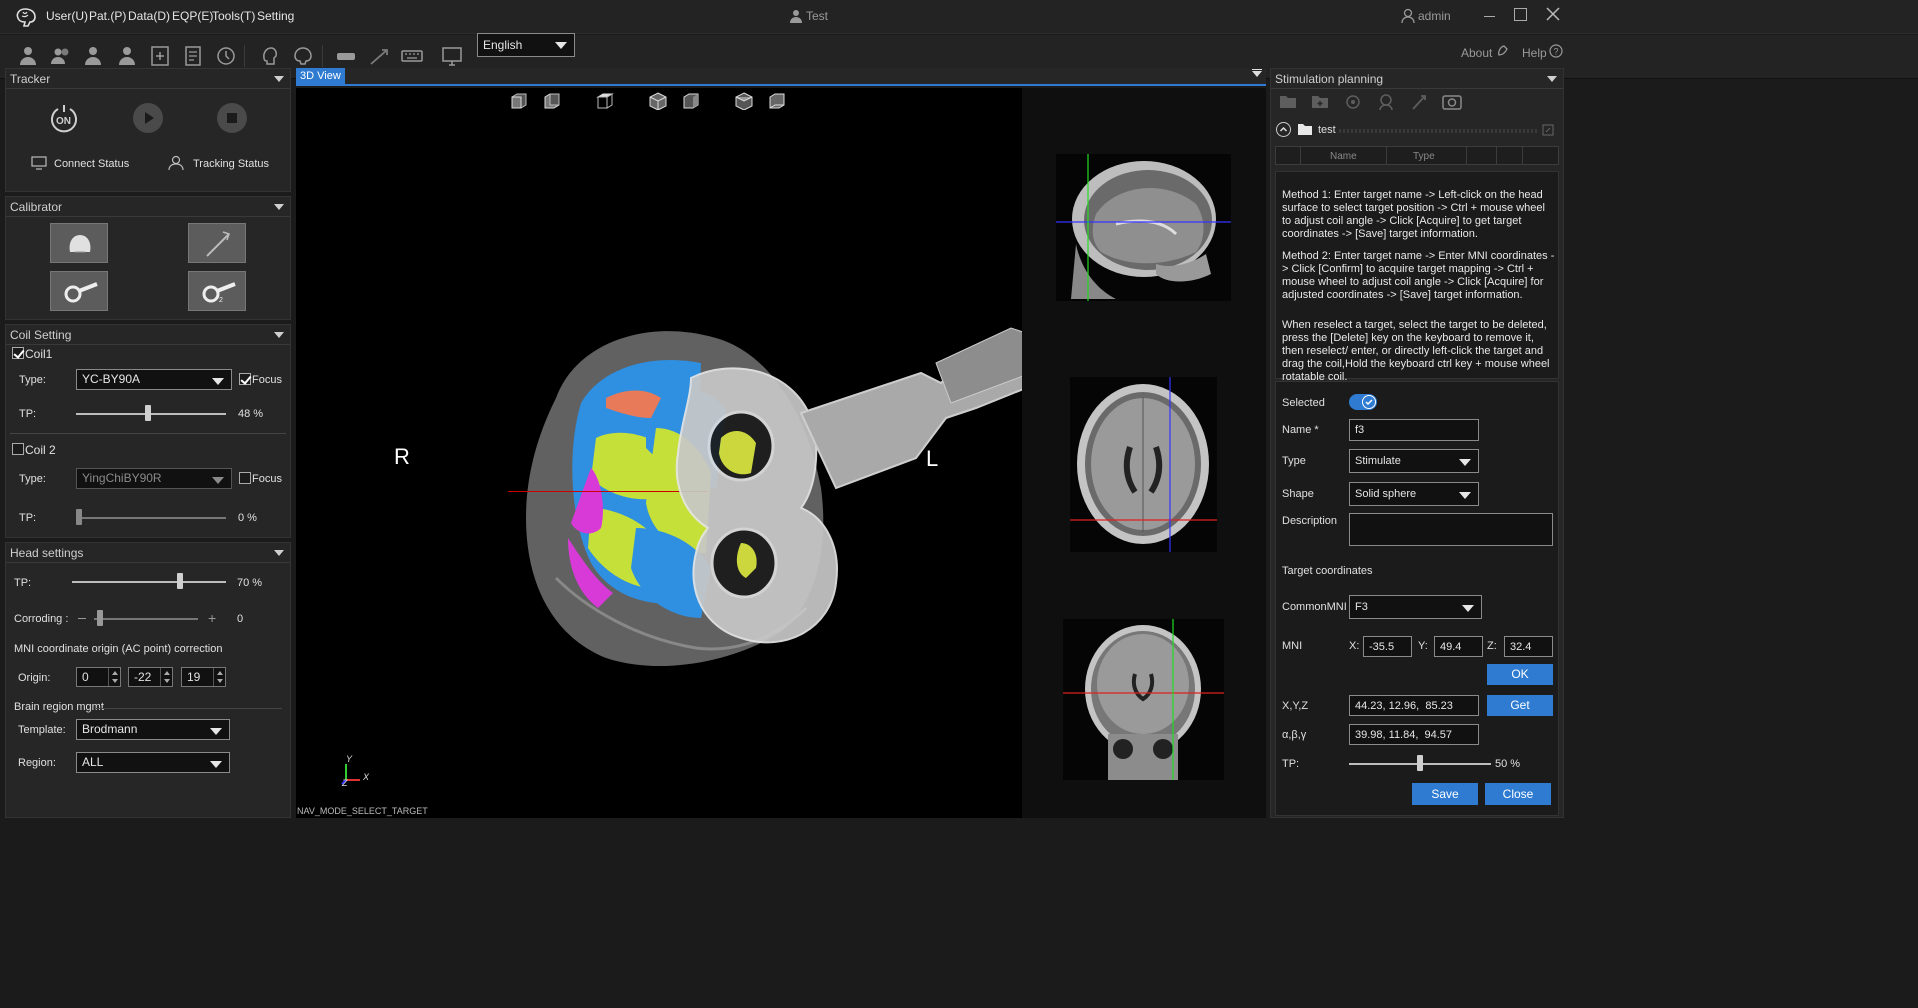  Describe the element at coordinates (1458, 646) in the screenshot. I see `mni-y-input` at that location.